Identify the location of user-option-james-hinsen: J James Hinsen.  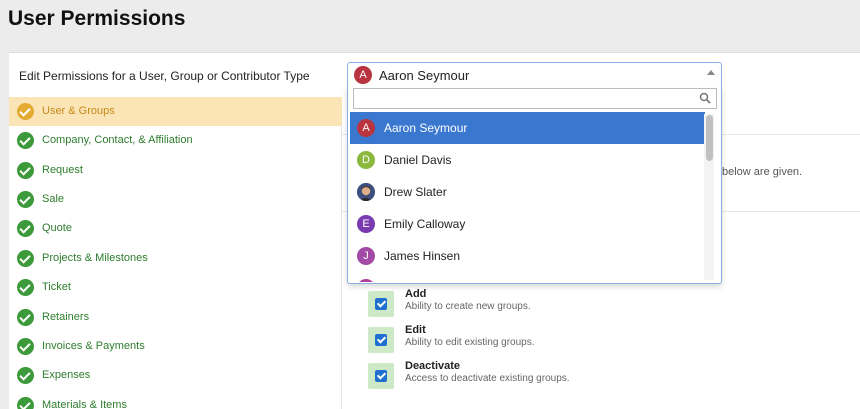
(527, 256).